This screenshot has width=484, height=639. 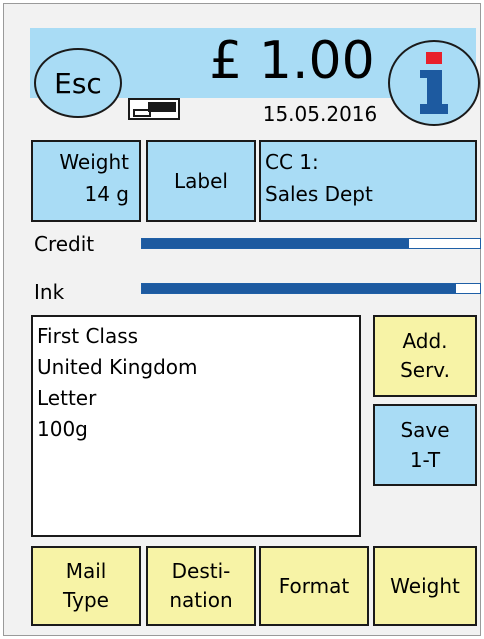 I want to click on format-label: Format, so click(x=314, y=585).